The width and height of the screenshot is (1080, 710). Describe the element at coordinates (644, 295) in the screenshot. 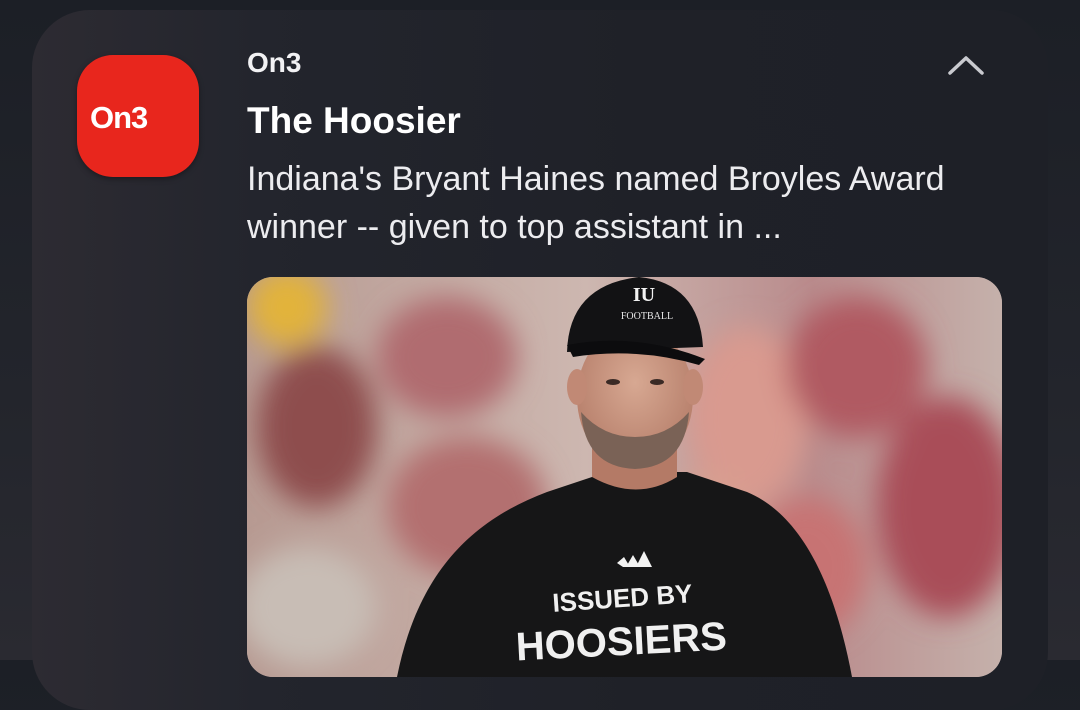

I see `cap-logo: IU` at that location.